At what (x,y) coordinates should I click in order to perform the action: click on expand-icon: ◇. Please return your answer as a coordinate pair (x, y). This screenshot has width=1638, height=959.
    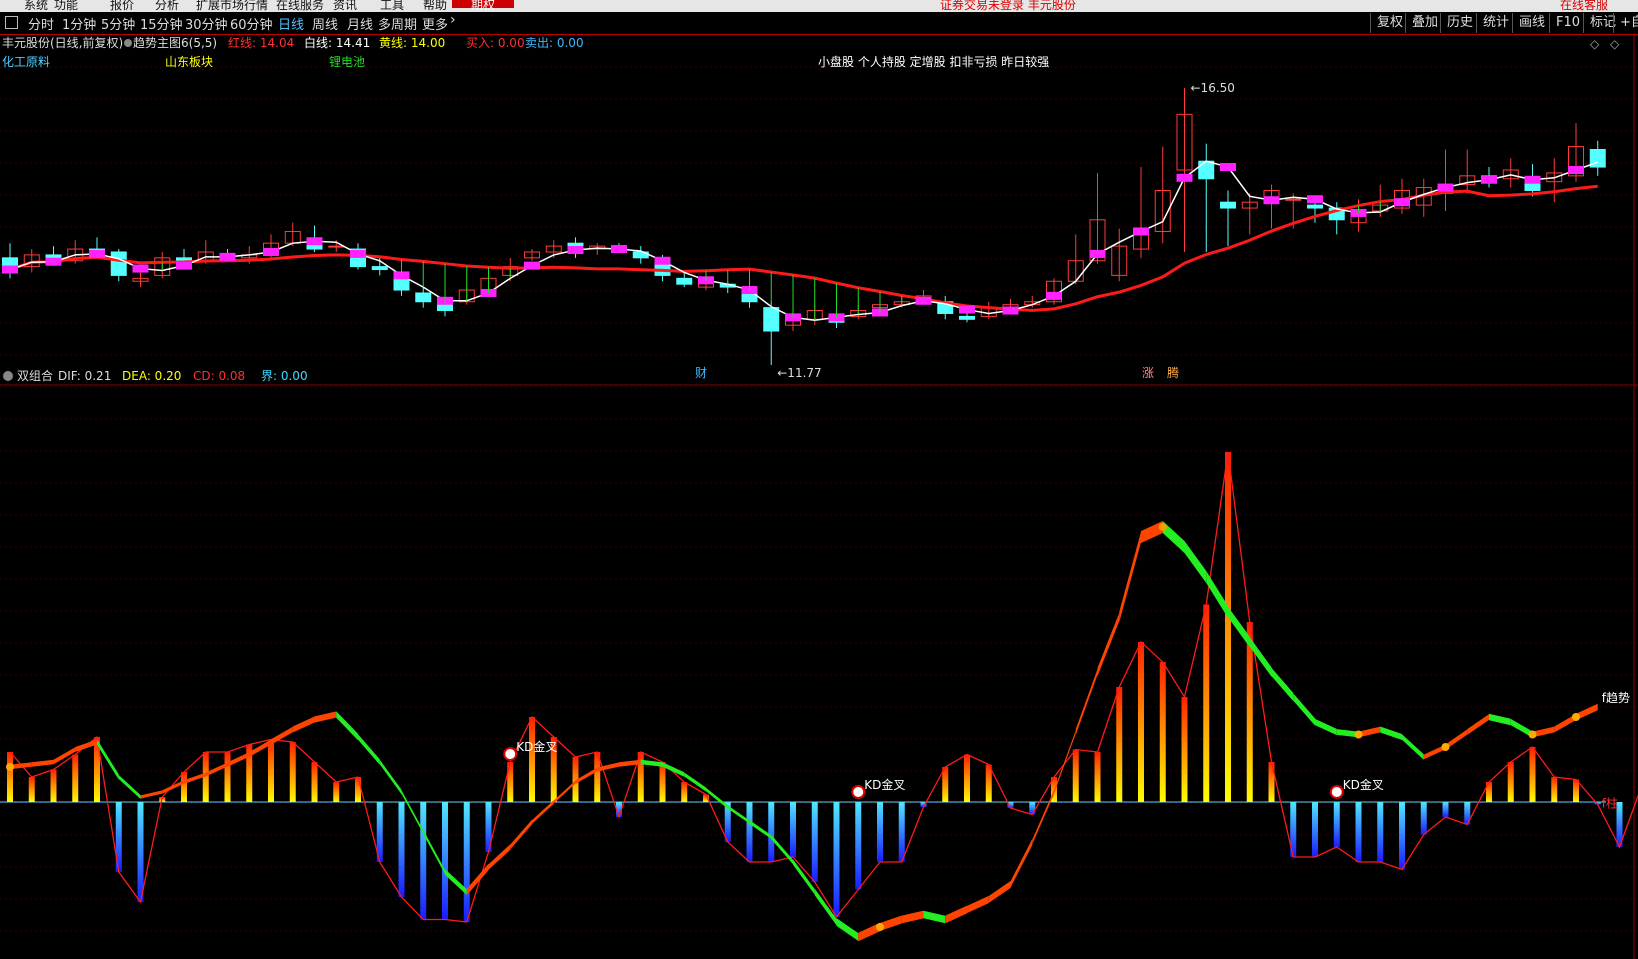
    Looking at the image, I should click on (1615, 44).